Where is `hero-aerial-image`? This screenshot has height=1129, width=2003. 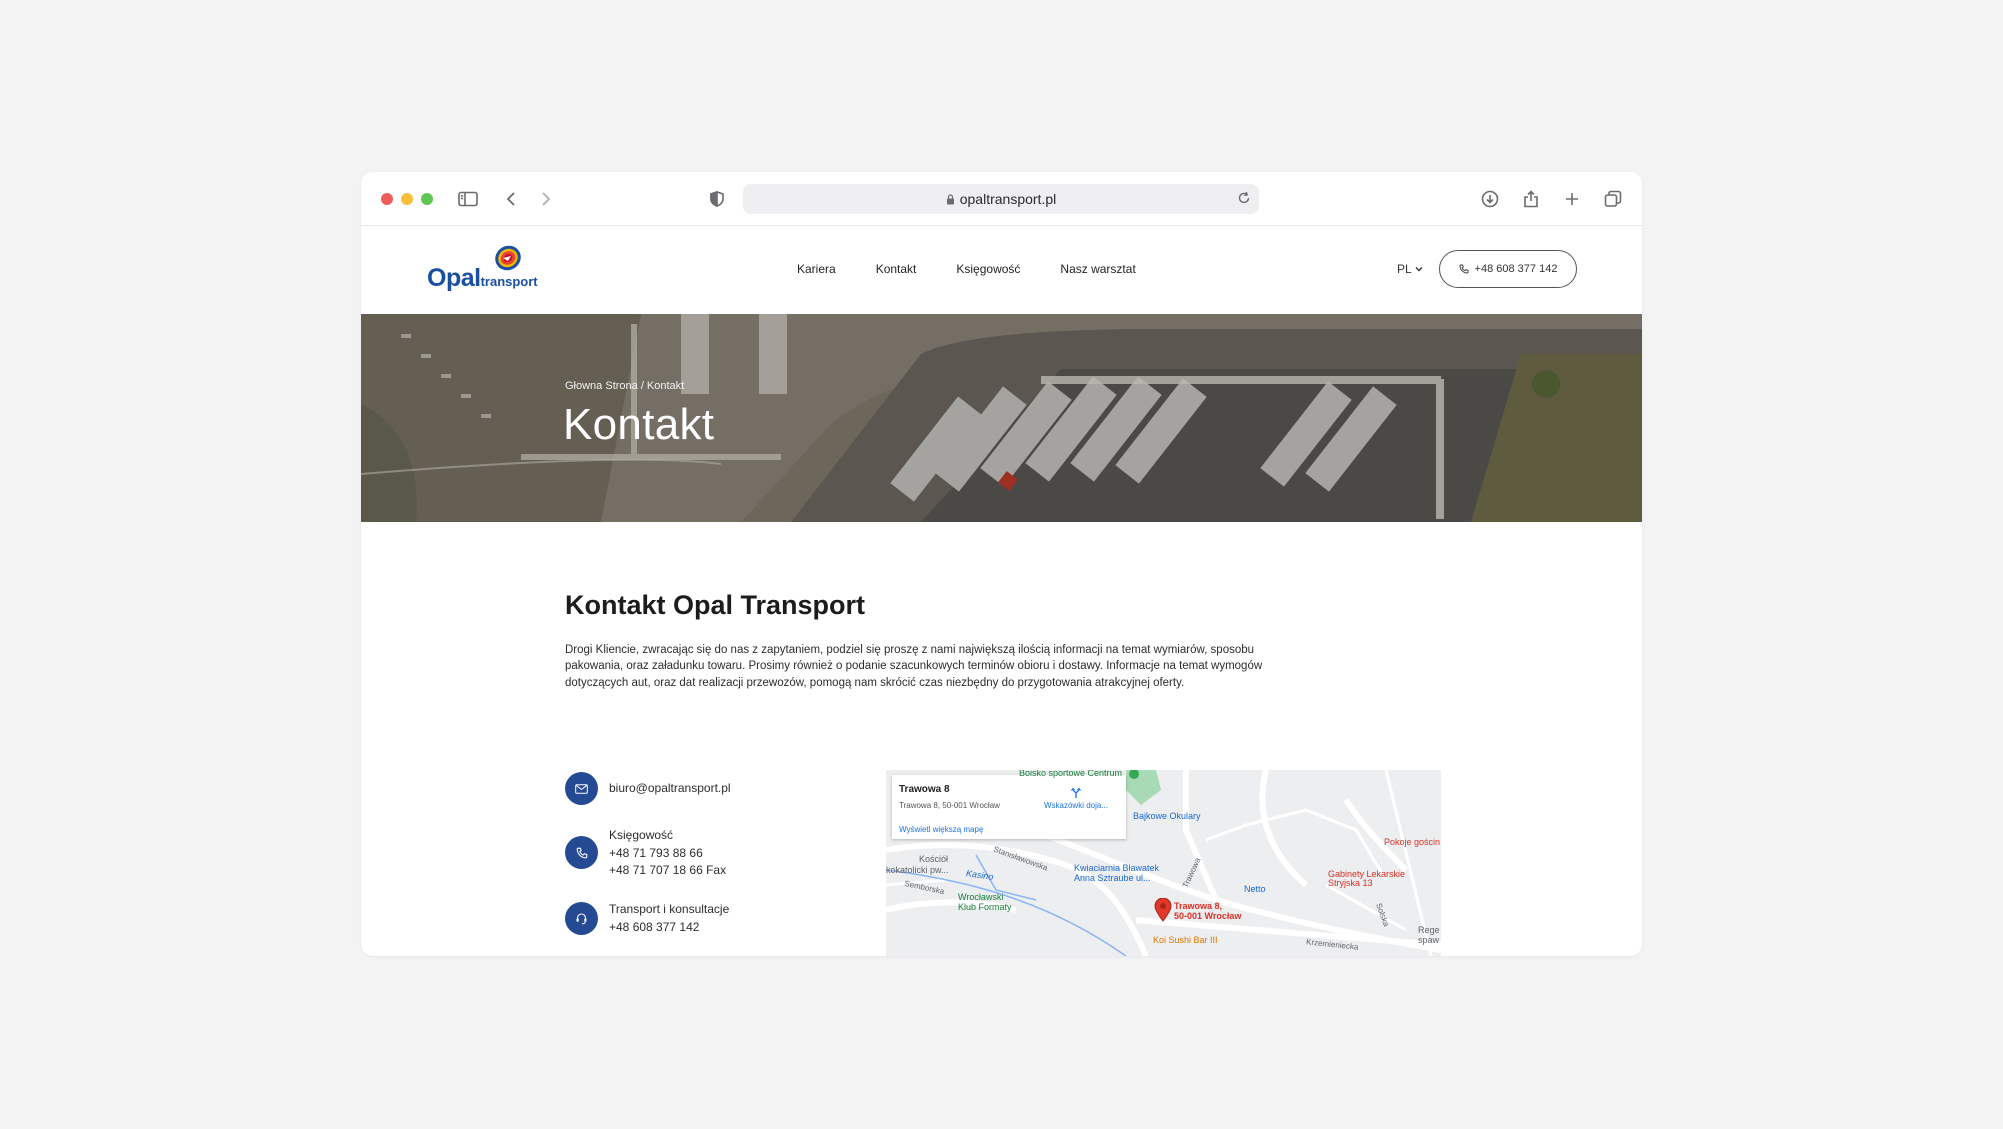
hero-aerial-image is located at coordinates (1001, 418).